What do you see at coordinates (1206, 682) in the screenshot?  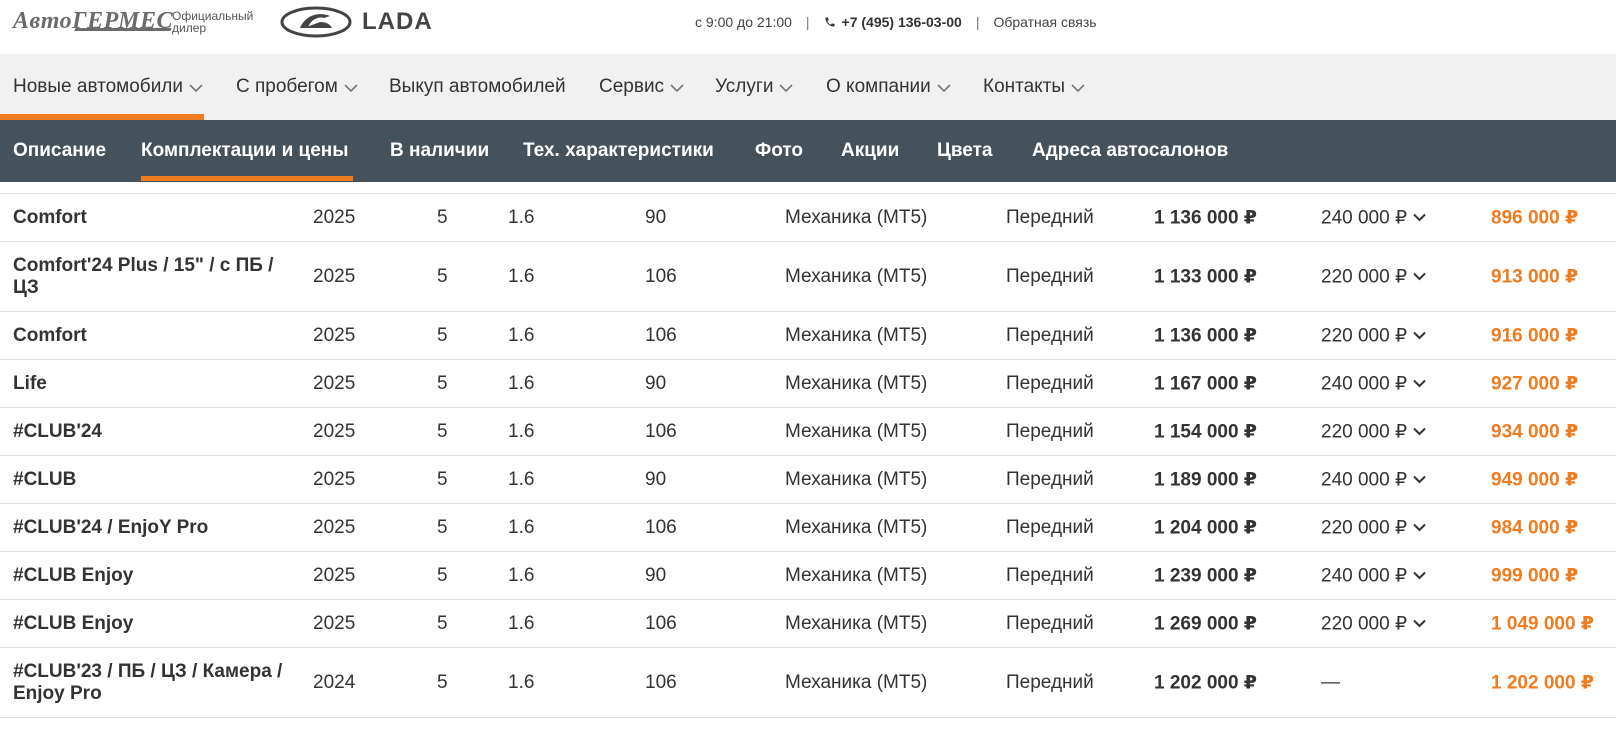 I see `base-price: 1 202 000 ₽` at bounding box center [1206, 682].